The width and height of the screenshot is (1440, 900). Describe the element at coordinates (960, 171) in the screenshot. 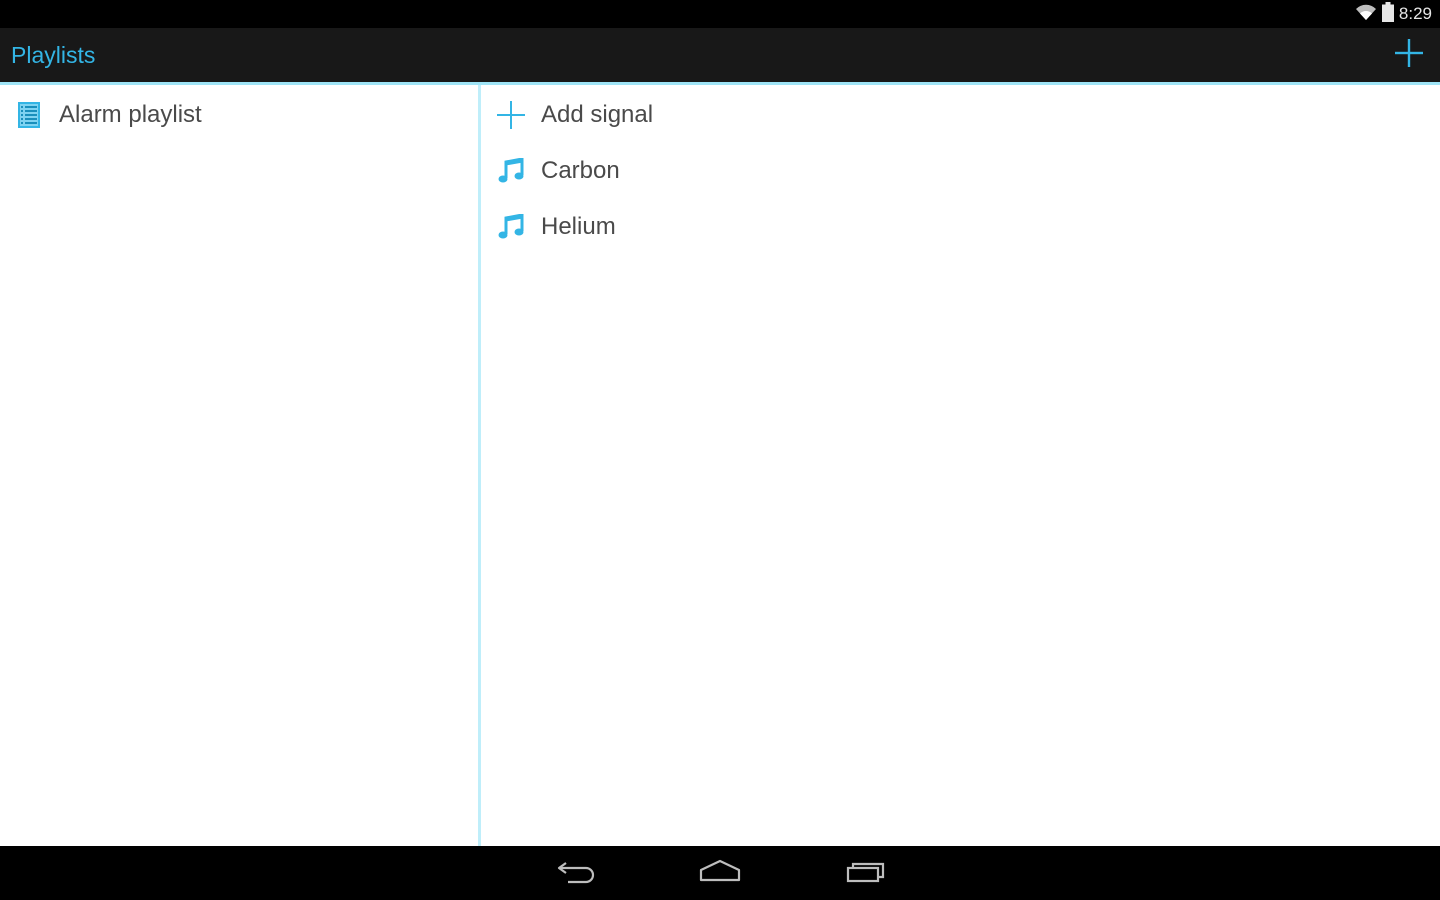

I see `signal-item-carbon: Carbon` at that location.